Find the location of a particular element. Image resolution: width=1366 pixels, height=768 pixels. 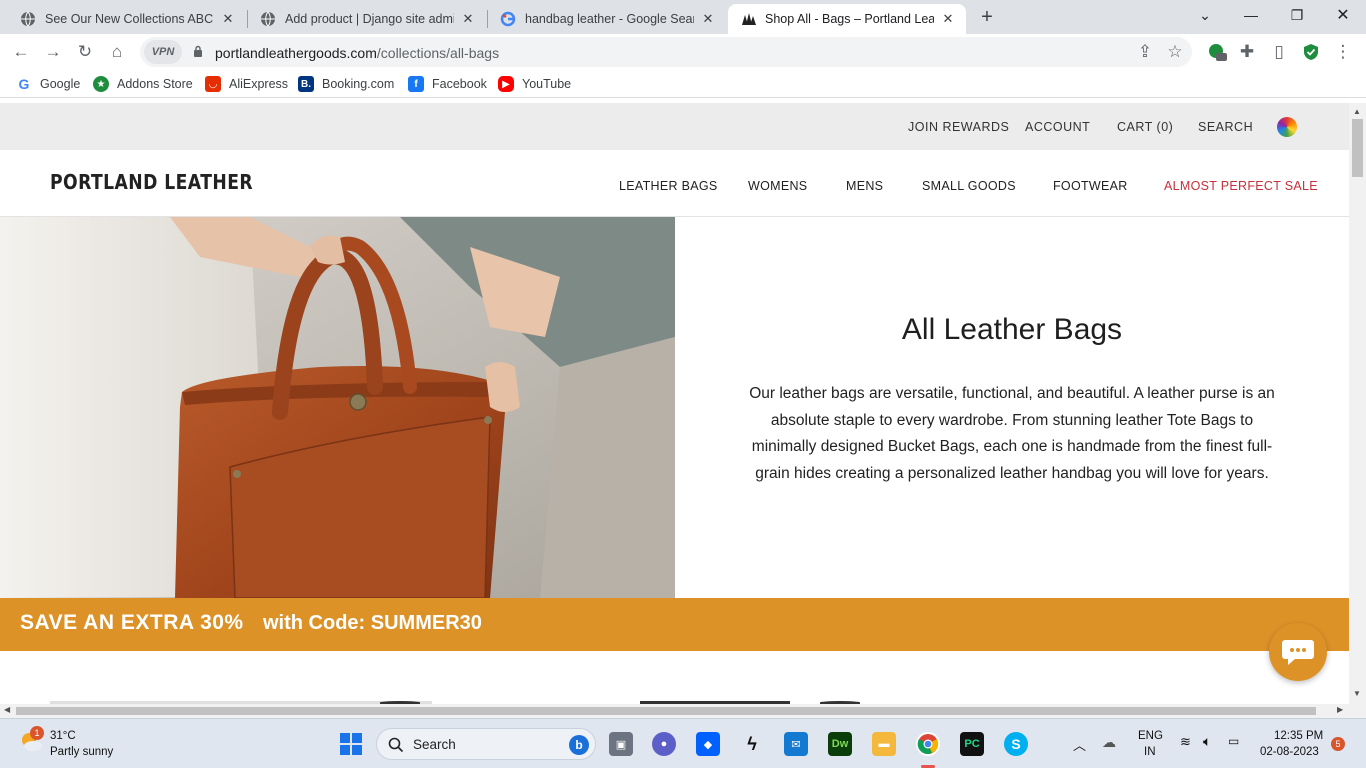

nav-footwear: FOOTWEAR is located at coordinates (1090, 186).